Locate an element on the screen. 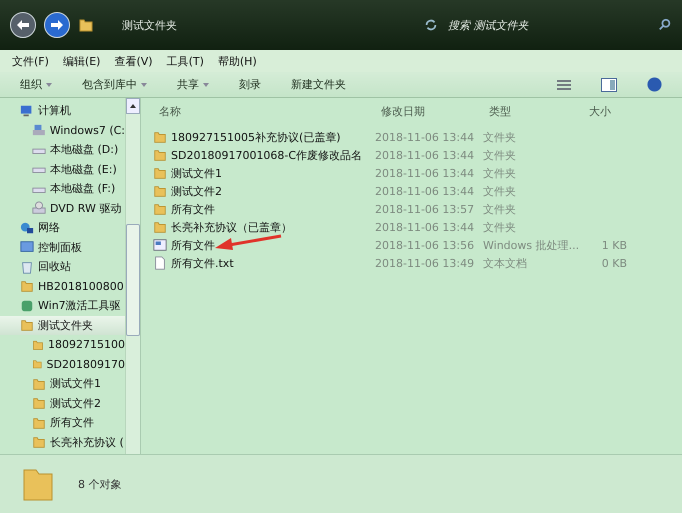 This screenshot has width=682, height=513. drive-icon is located at coordinates (39, 130).